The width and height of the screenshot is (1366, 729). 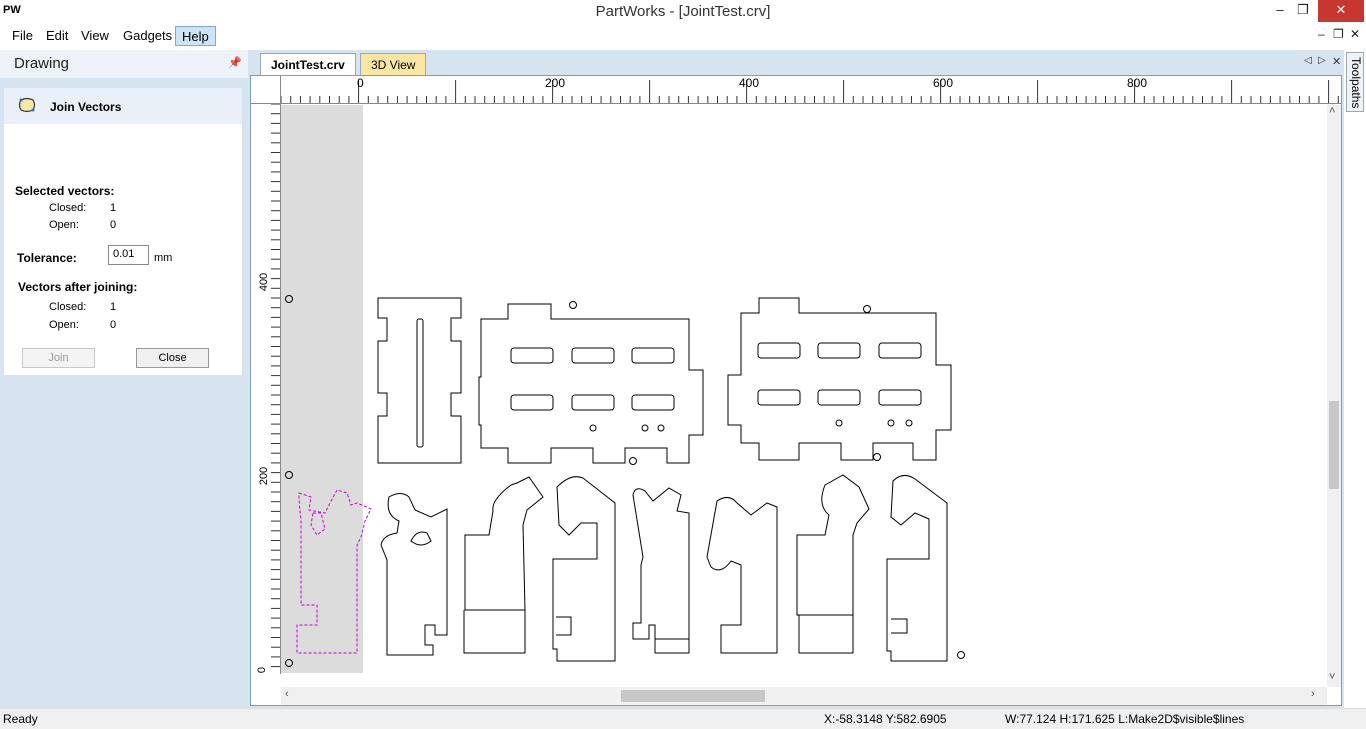 I want to click on toolpaths-tab-label: Toolpaths, so click(x=1356, y=83).